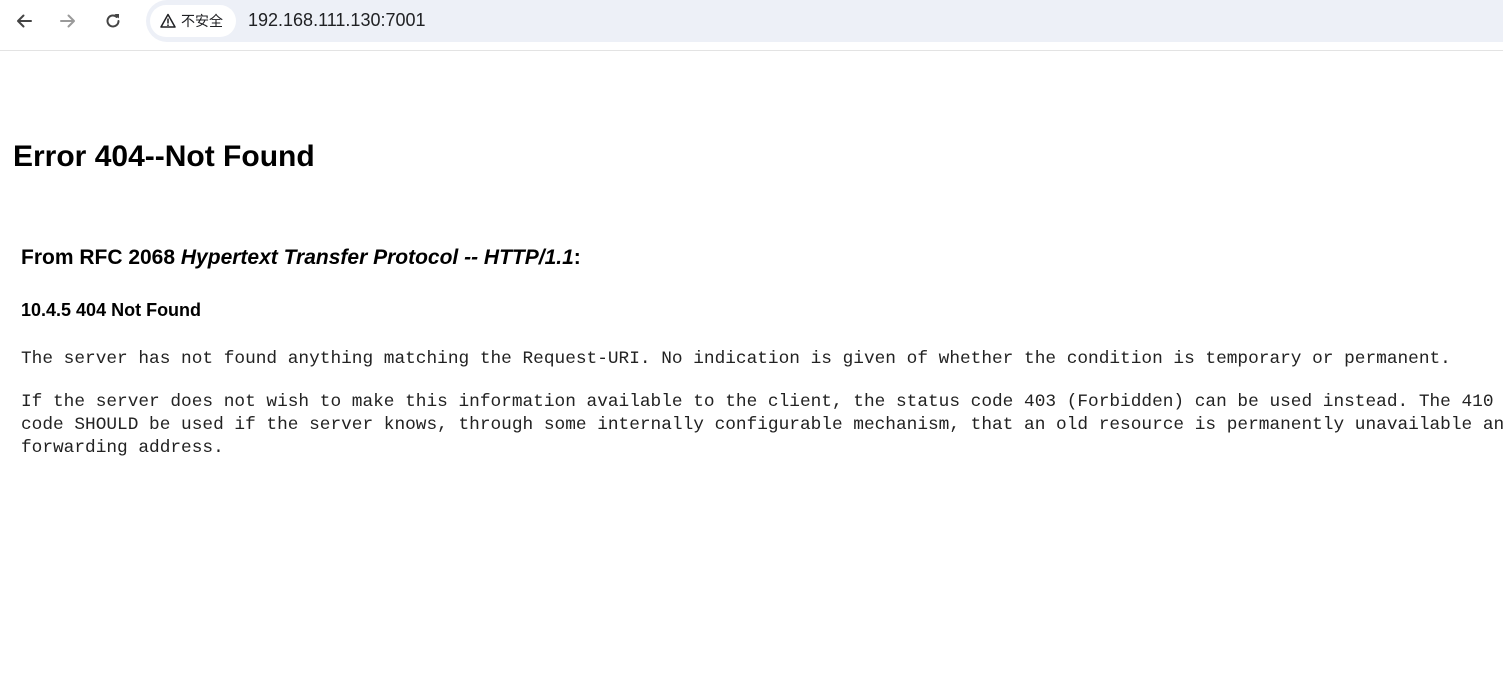 This screenshot has height=688, width=1503. Describe the element at coordinates (377, 257) in the screenshot. I see `rfc-protocol-name: Hypertext Transfer Protocol -- HTTP/1.1` at that location.